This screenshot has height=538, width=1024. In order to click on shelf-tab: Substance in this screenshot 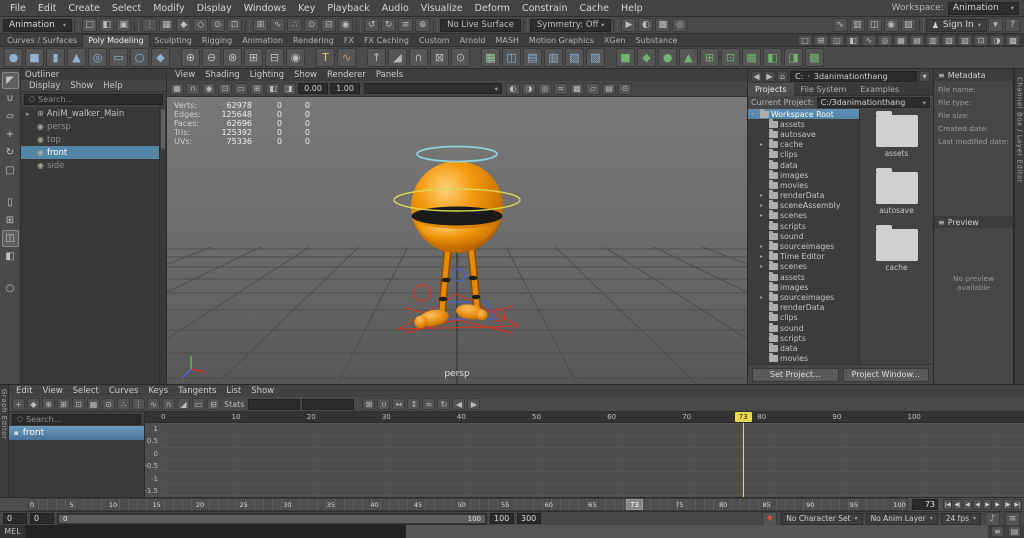, I will do `click(657, 40)`.